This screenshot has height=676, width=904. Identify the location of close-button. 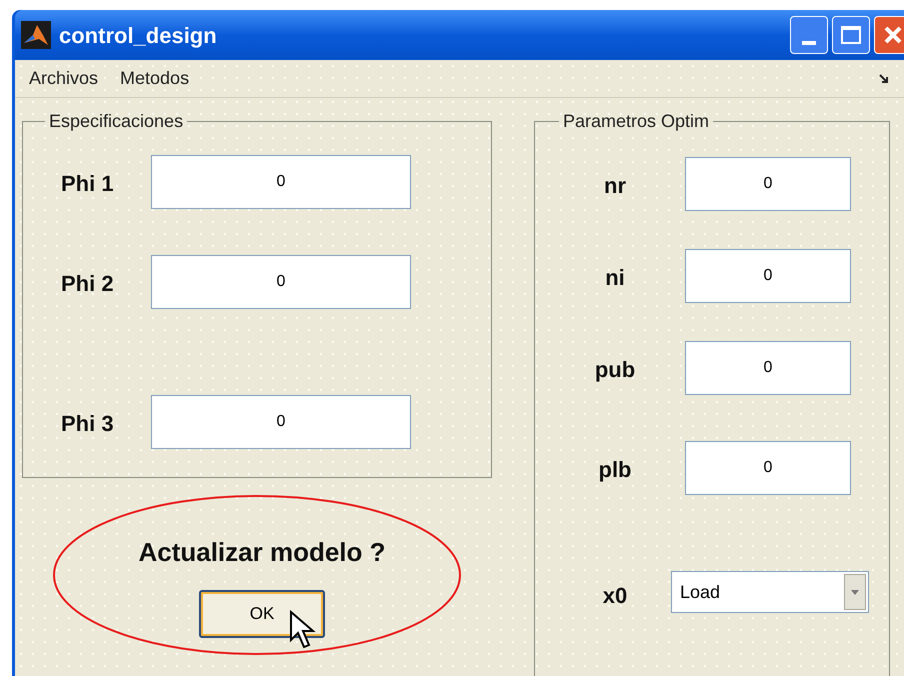
(889, 35).